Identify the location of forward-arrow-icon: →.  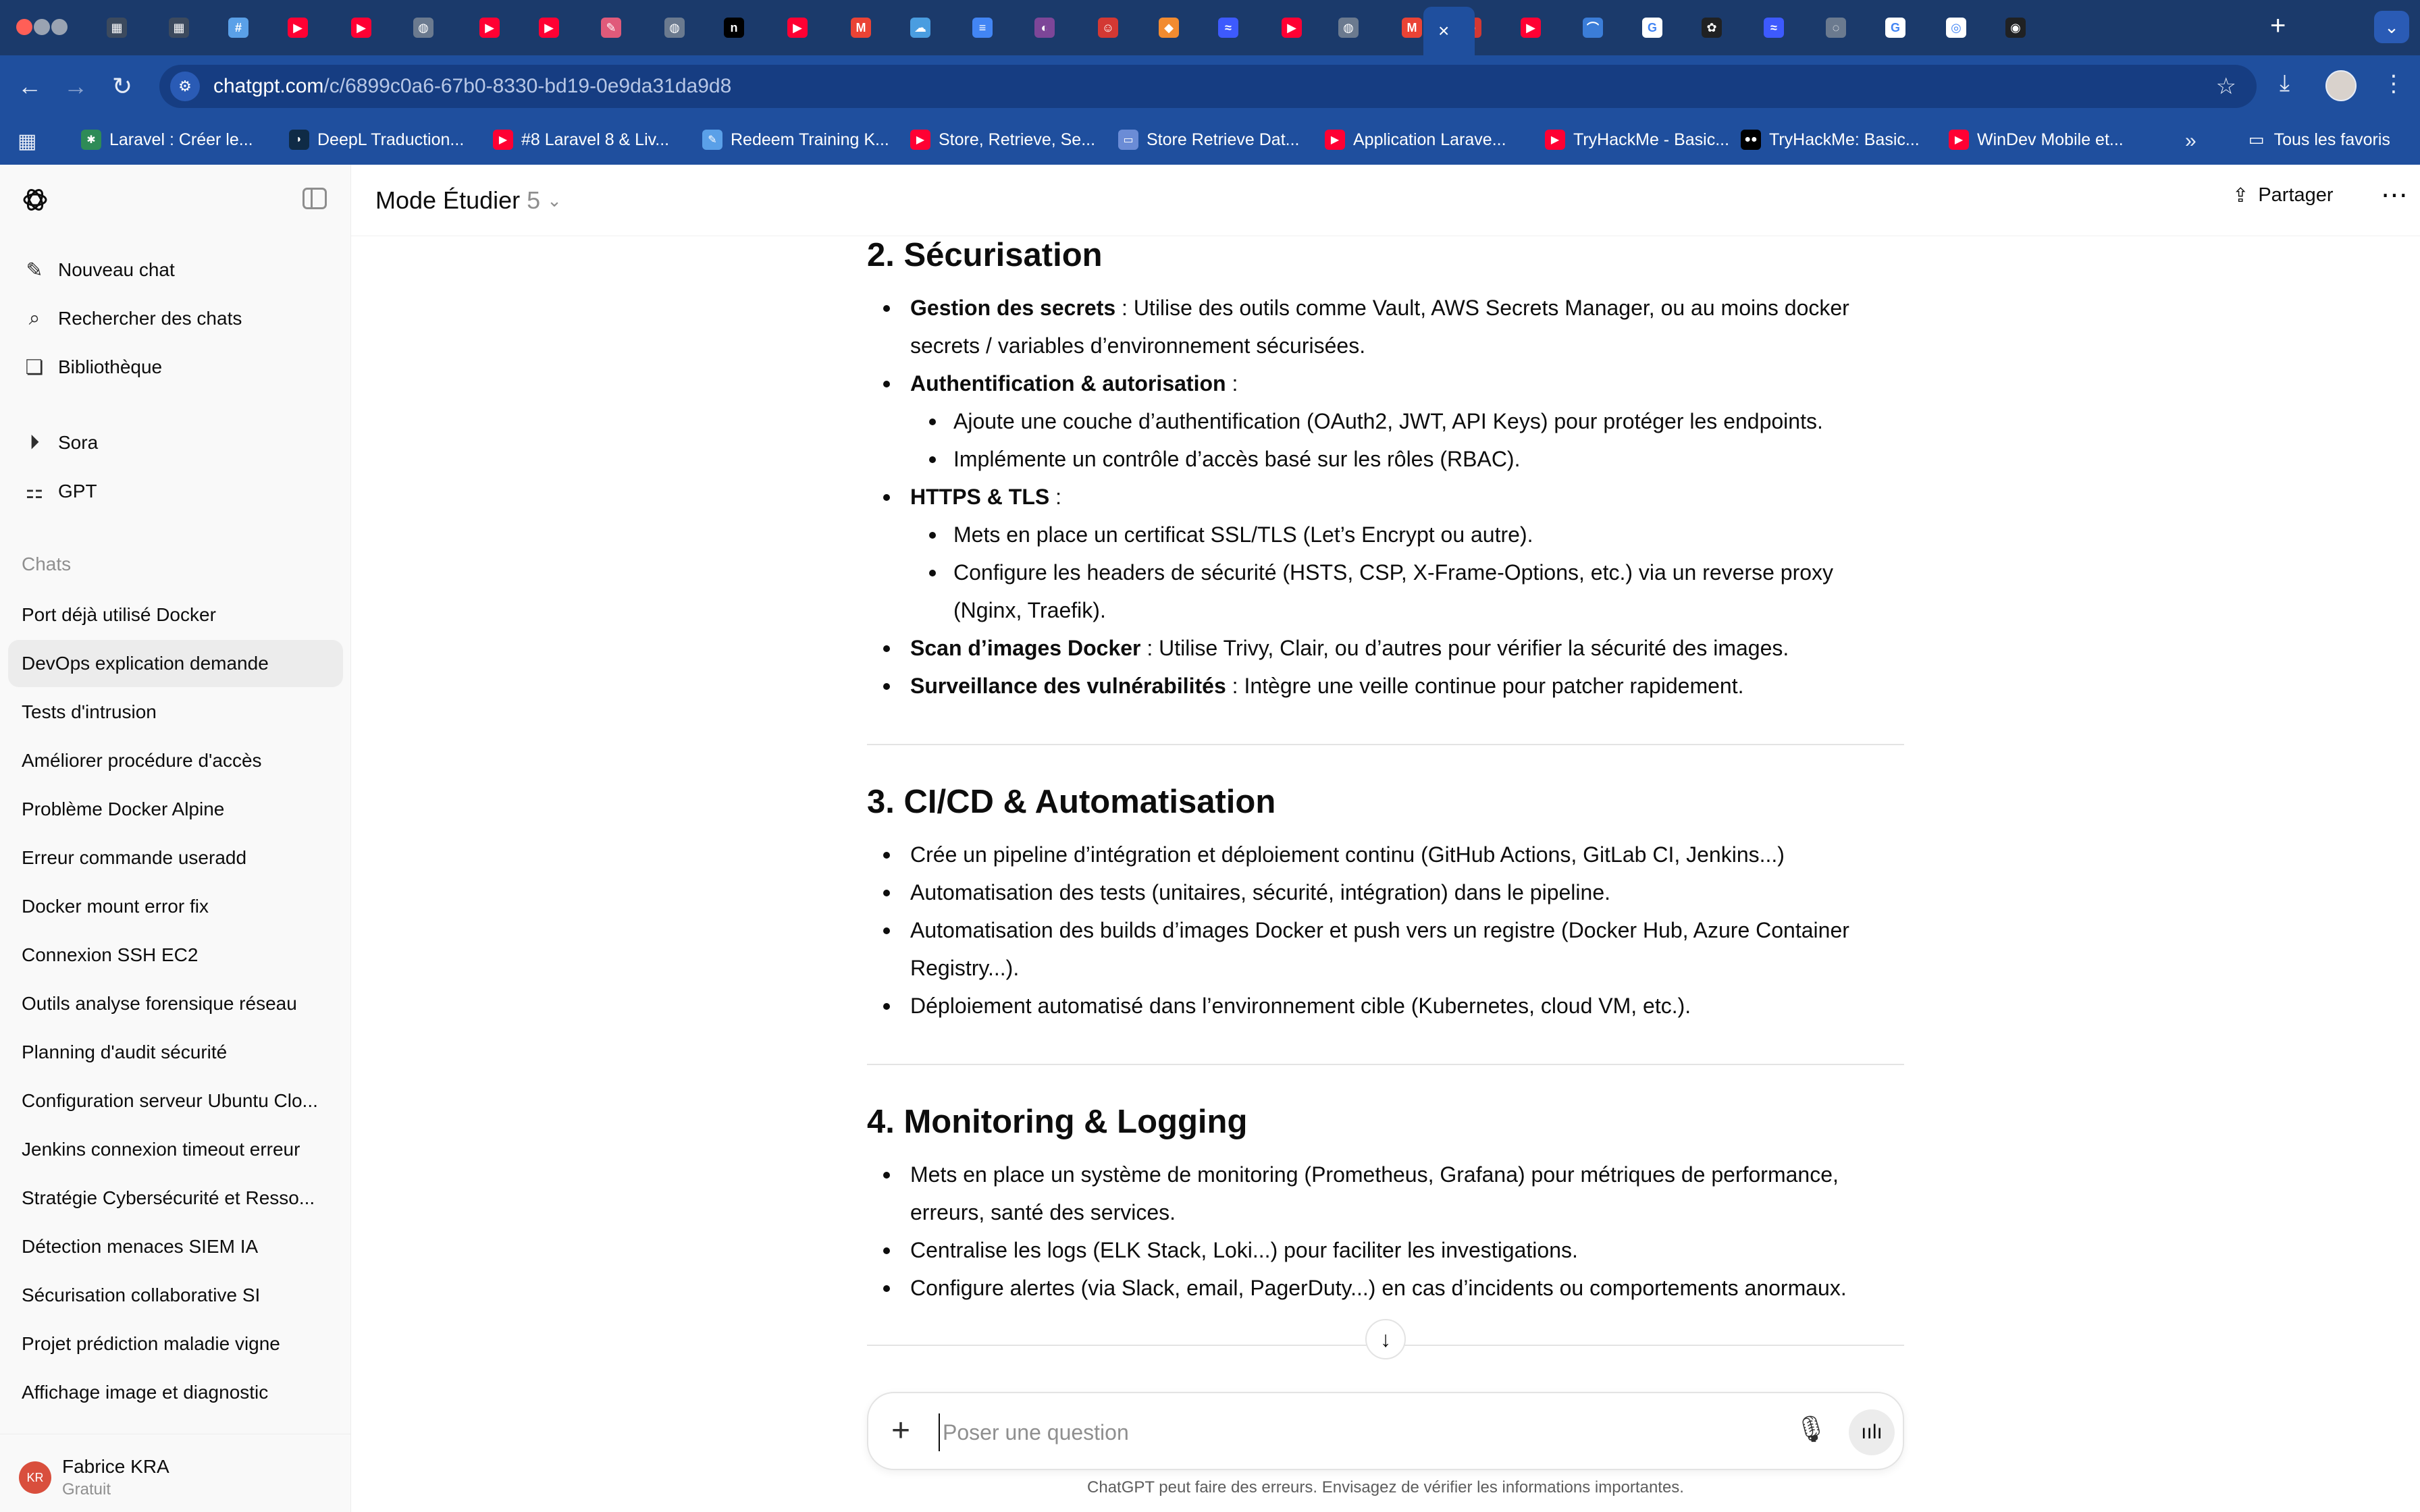
(75, 87).